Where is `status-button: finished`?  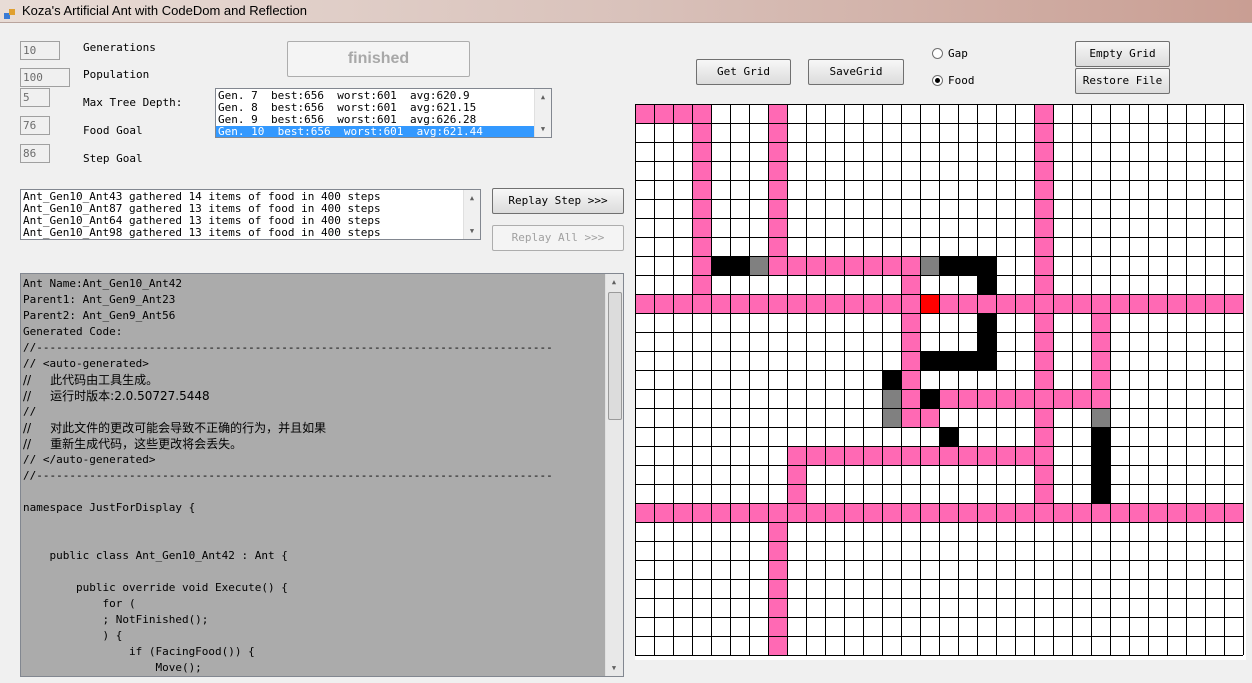
status-button: finished is located at coordinates (378, 59).